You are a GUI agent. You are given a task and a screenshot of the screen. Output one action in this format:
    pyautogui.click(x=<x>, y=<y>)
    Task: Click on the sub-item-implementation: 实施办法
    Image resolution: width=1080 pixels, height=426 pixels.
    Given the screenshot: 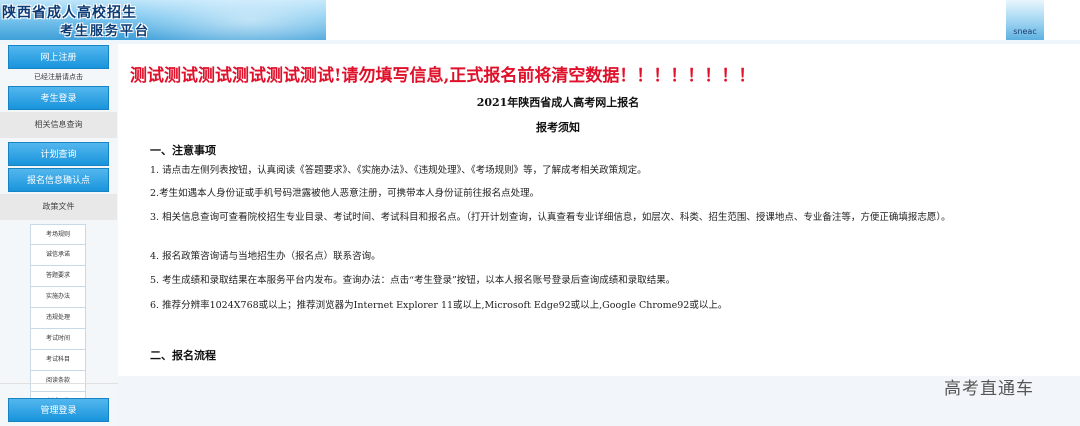 What is the action you would take?
    pyautogui.click(x=58, y=297)
    